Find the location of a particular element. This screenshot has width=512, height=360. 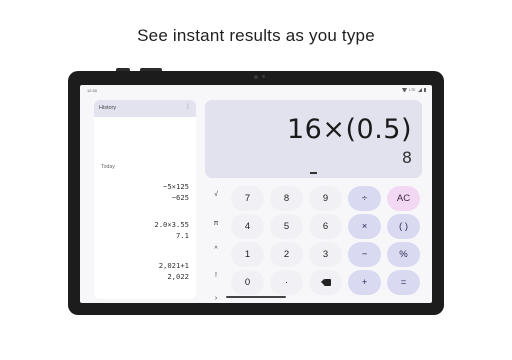

calculator-display: 16×(0.5) 8 is located at coordinates (313, 139).